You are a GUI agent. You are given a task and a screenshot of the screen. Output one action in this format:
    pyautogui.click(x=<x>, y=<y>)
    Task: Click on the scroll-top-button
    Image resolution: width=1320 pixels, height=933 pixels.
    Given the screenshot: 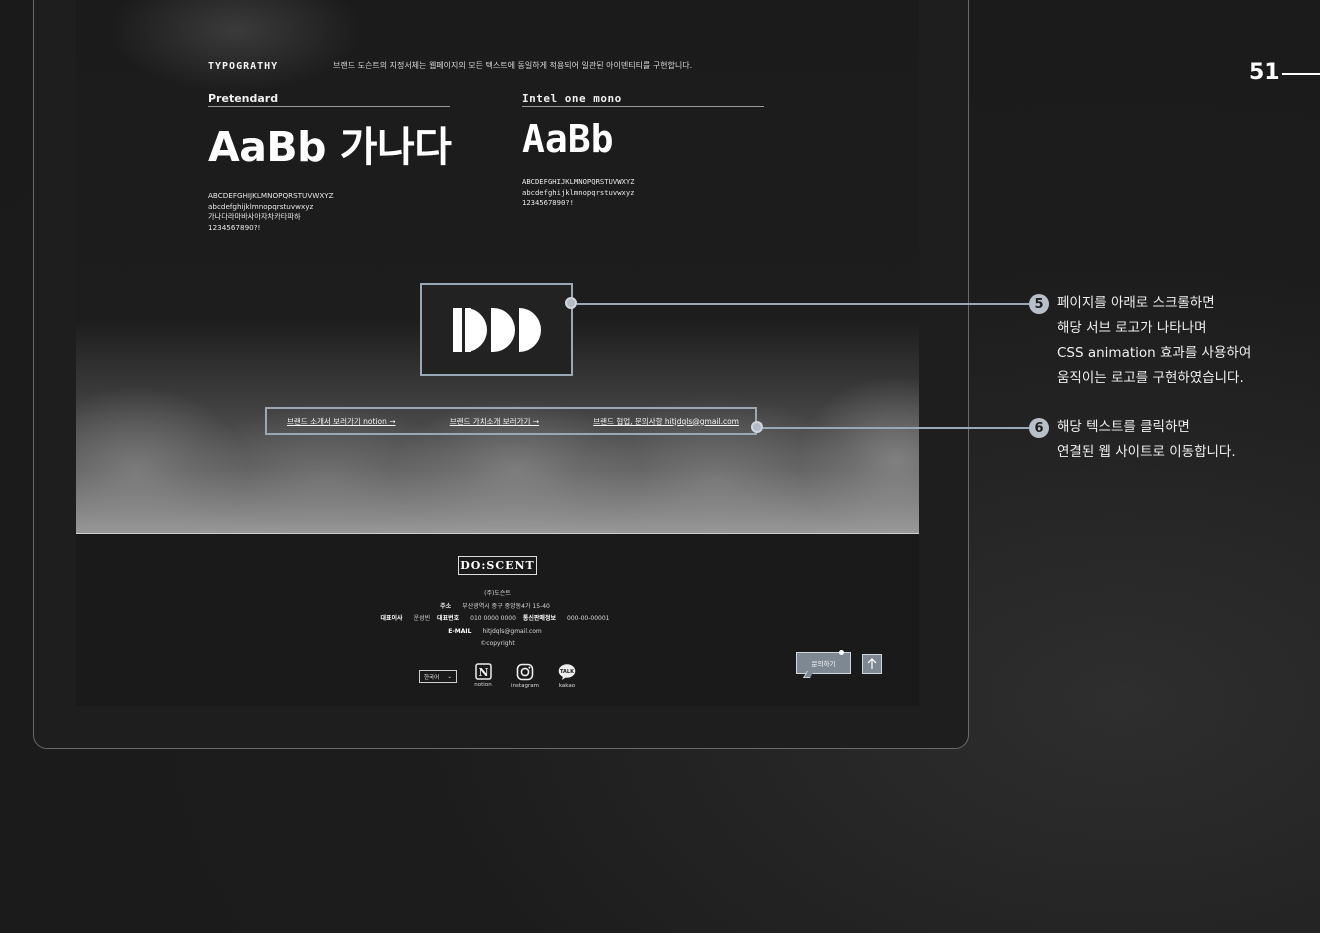 What is the action you would take?
    pyautogui.click(x=872, y=664)
    